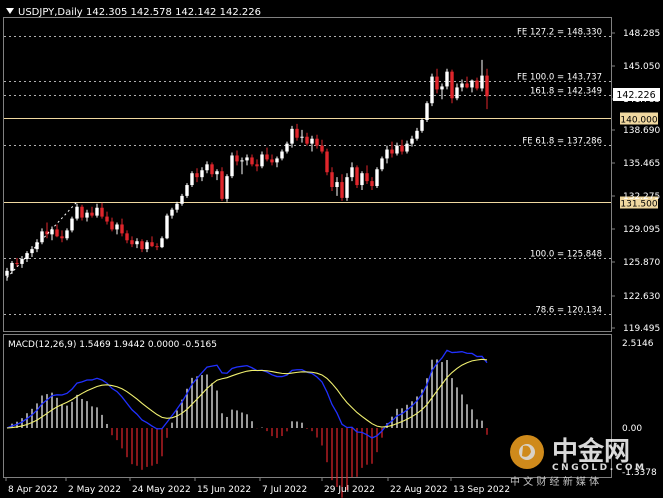 Image resolution: width=663 pixels, height=498 pixels. What do you see at coordinates (641, 263) in the screenshot?
I see `price-tick-7: 125.870` at bounding box center [641, 263].